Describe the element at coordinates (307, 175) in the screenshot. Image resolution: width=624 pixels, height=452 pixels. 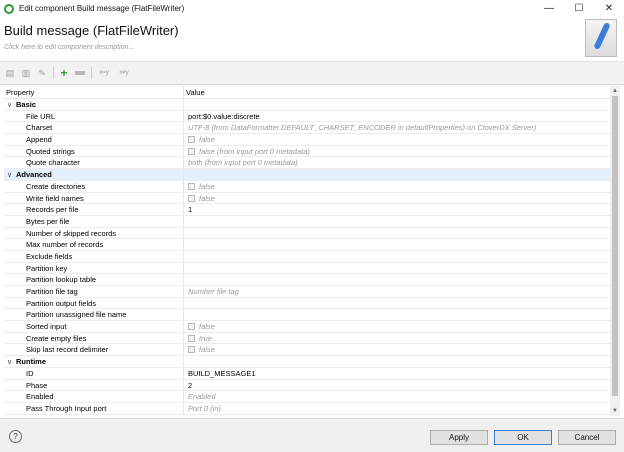
I see `category-advanced: ∨ Advanced` at that location.